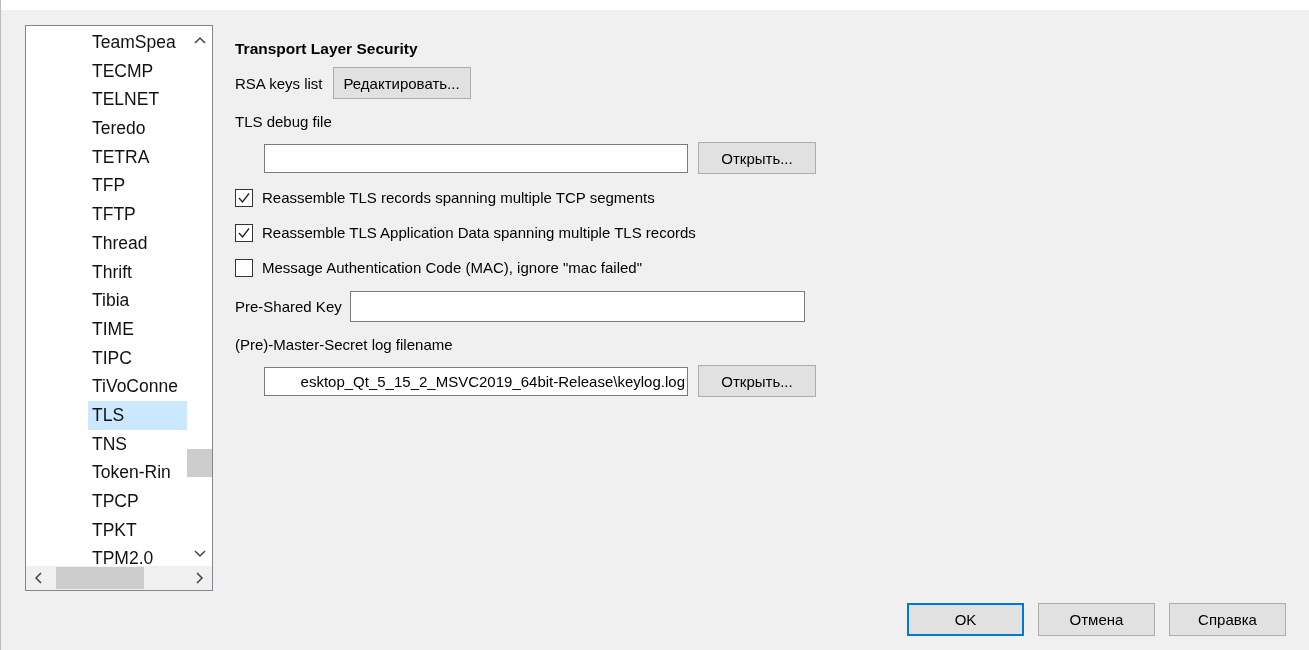 The height and width of the screenshot is (650, 1309). What do you see at coordinates (137, 358) in the screenshot?
I see `list-item: TIPC` at bounding box center [137, 358].